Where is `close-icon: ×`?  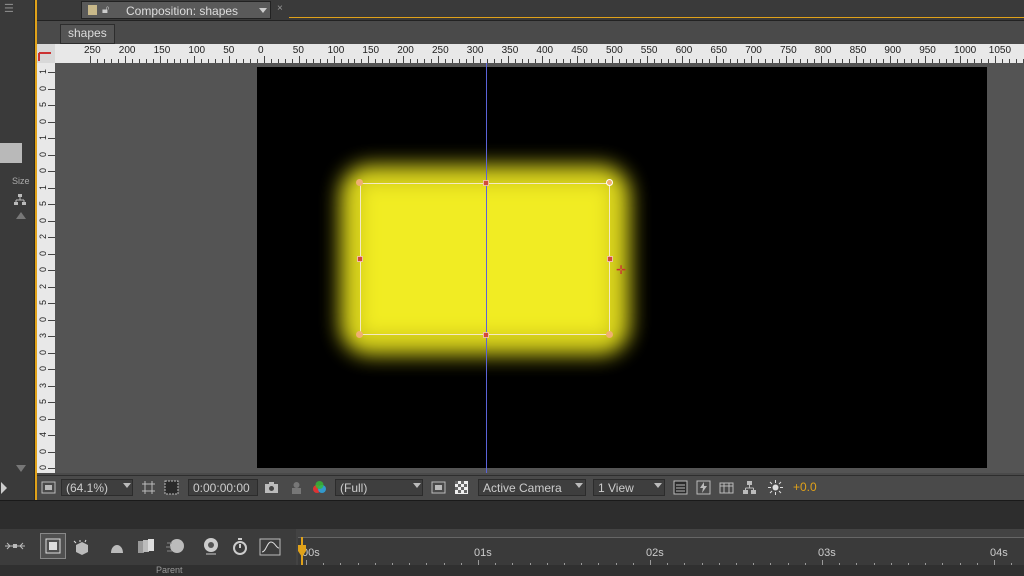 close-icon: × is located at coordinates (280, 8).